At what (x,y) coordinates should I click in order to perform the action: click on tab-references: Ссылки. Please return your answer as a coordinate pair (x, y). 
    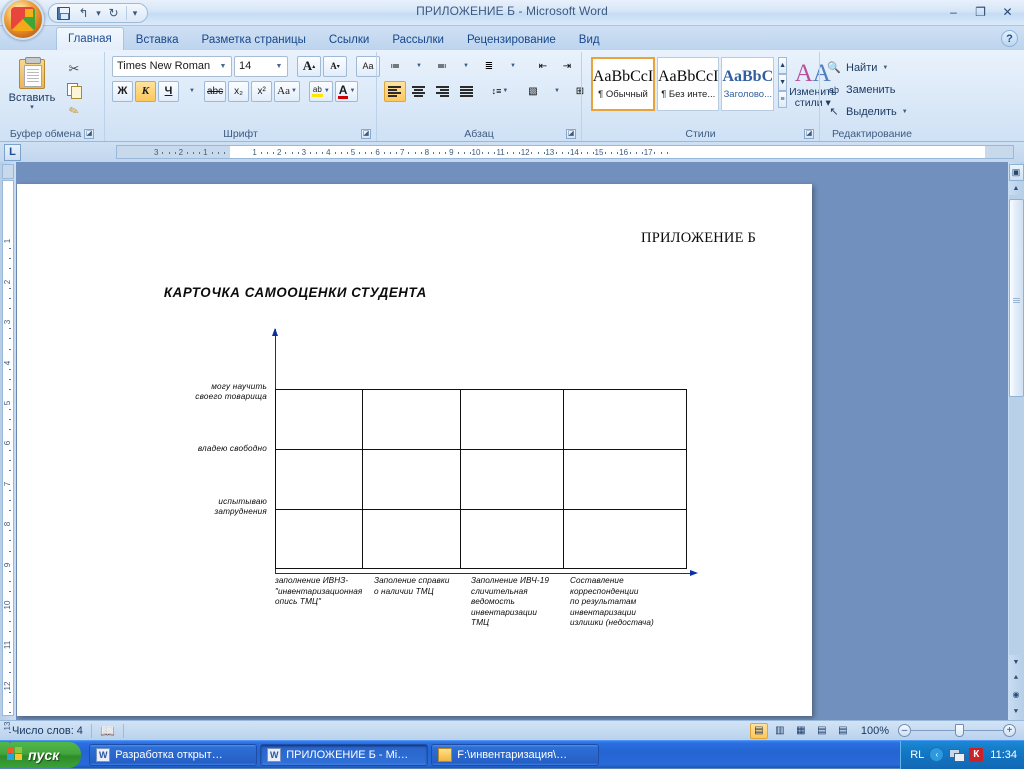
    Looking at the image, I should click on (349, 39).